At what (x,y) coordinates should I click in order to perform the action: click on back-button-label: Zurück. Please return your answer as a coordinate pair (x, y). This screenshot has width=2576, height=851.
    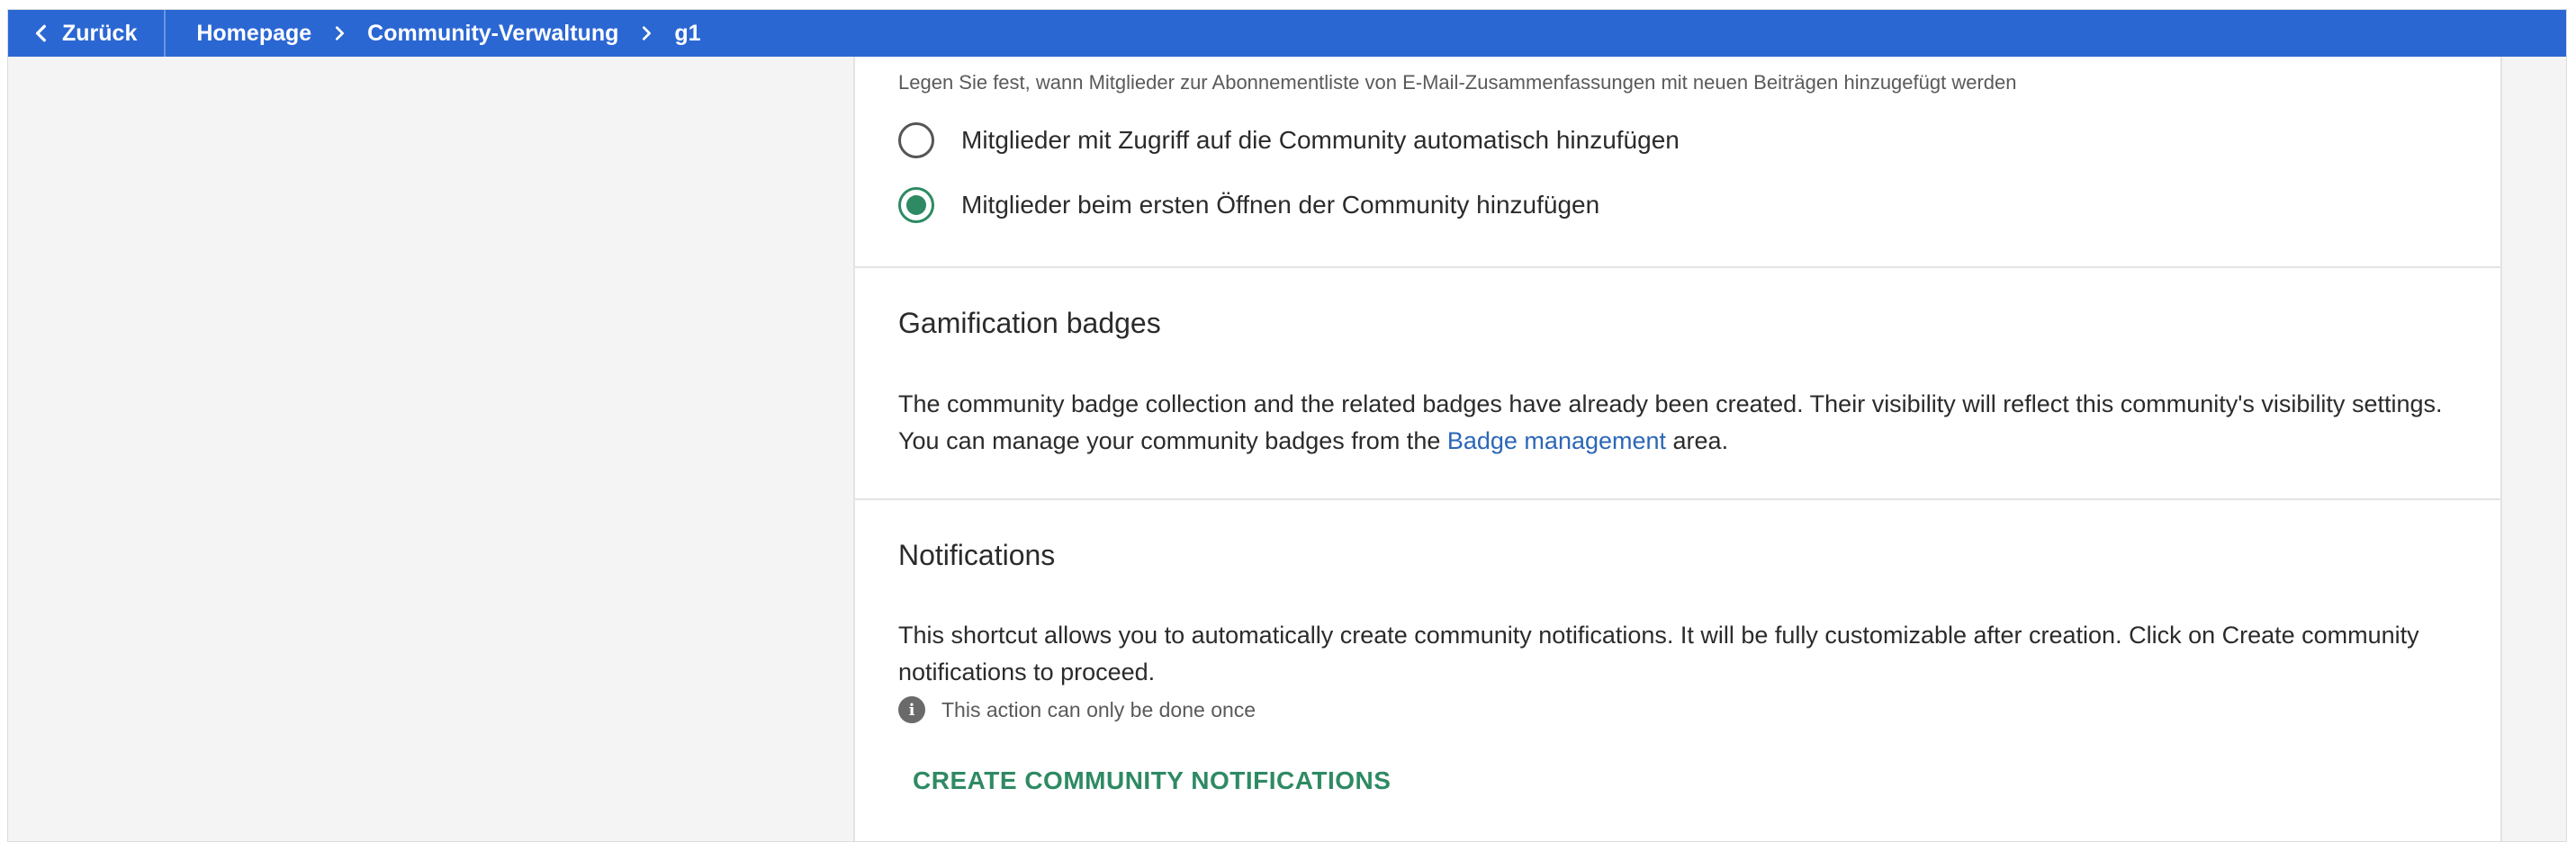
    Looking at the image, I should click on (100, 33).